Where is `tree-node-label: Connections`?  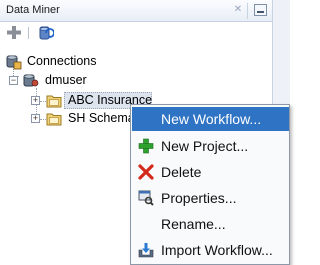
tree-node-label: Connections is located at coordinates (62, 61).